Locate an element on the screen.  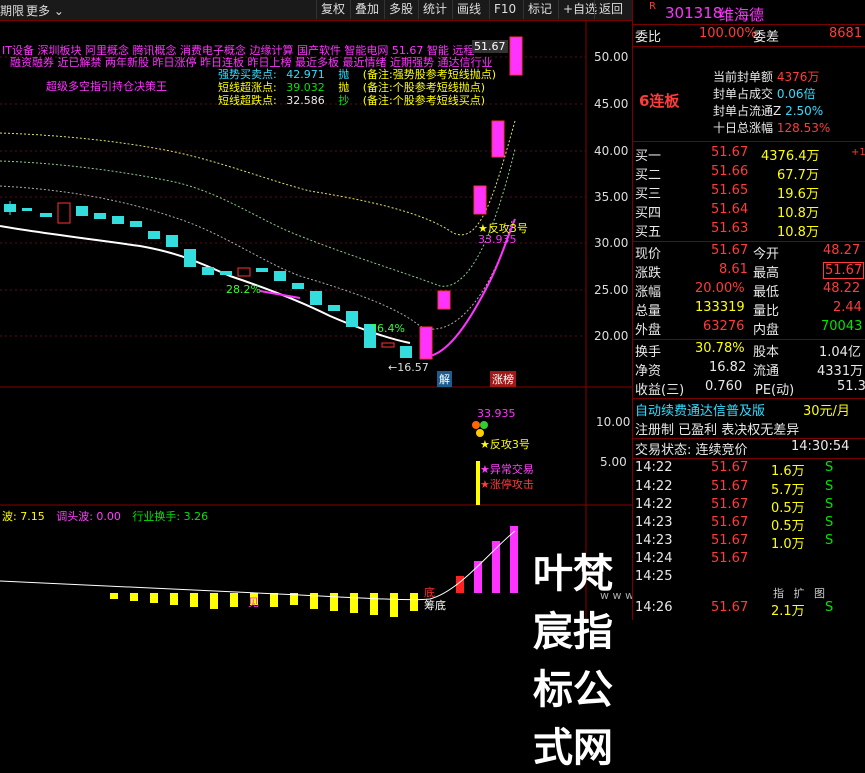
toolbar-button-tongji: 统计 is located at coordinates (434, 9).